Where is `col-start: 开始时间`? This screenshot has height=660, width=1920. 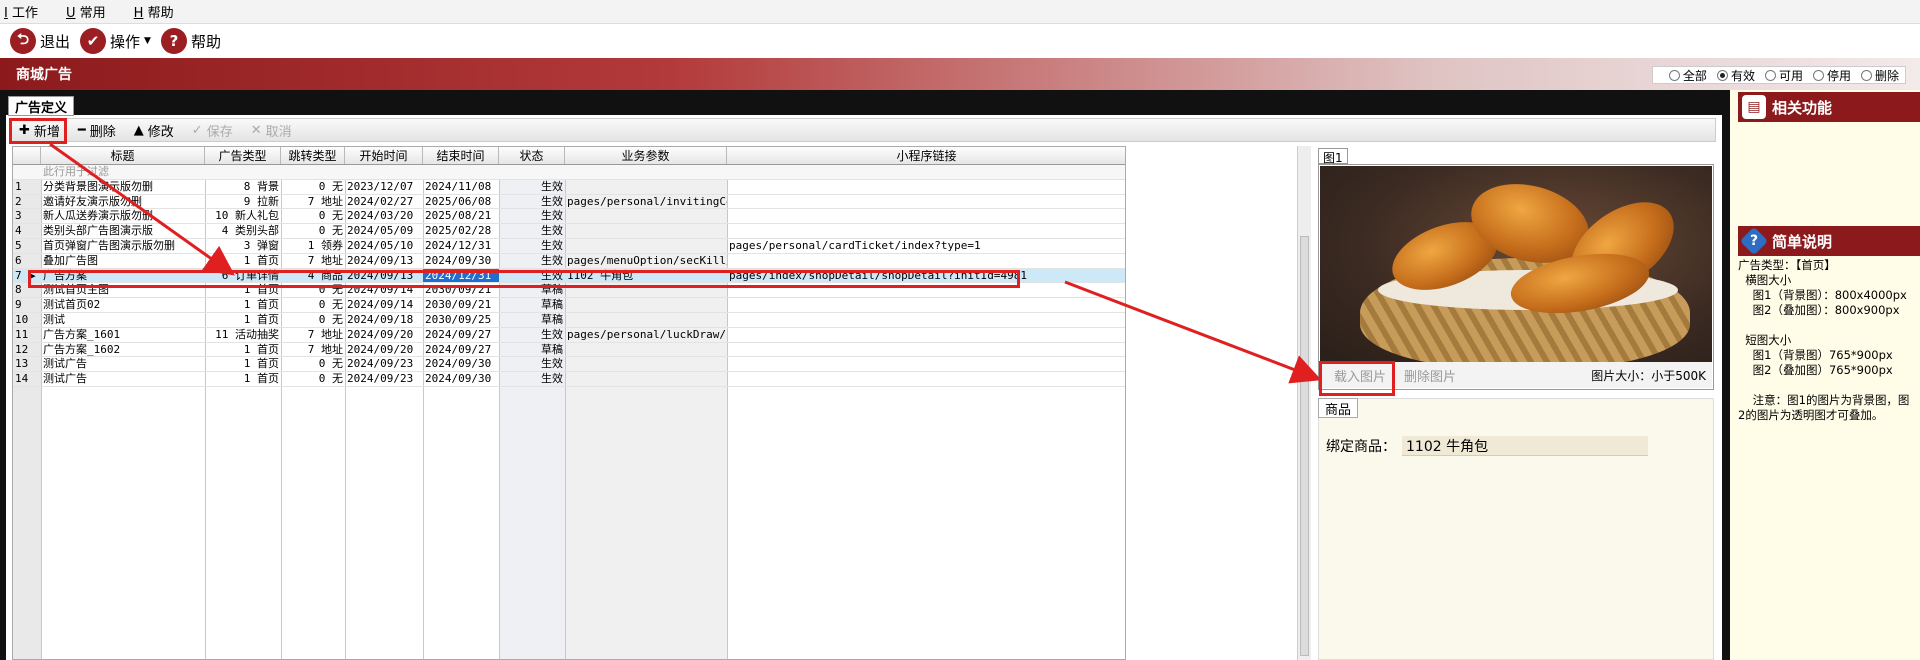
col-start: 开始时间 is located at coordinates (384, 155).